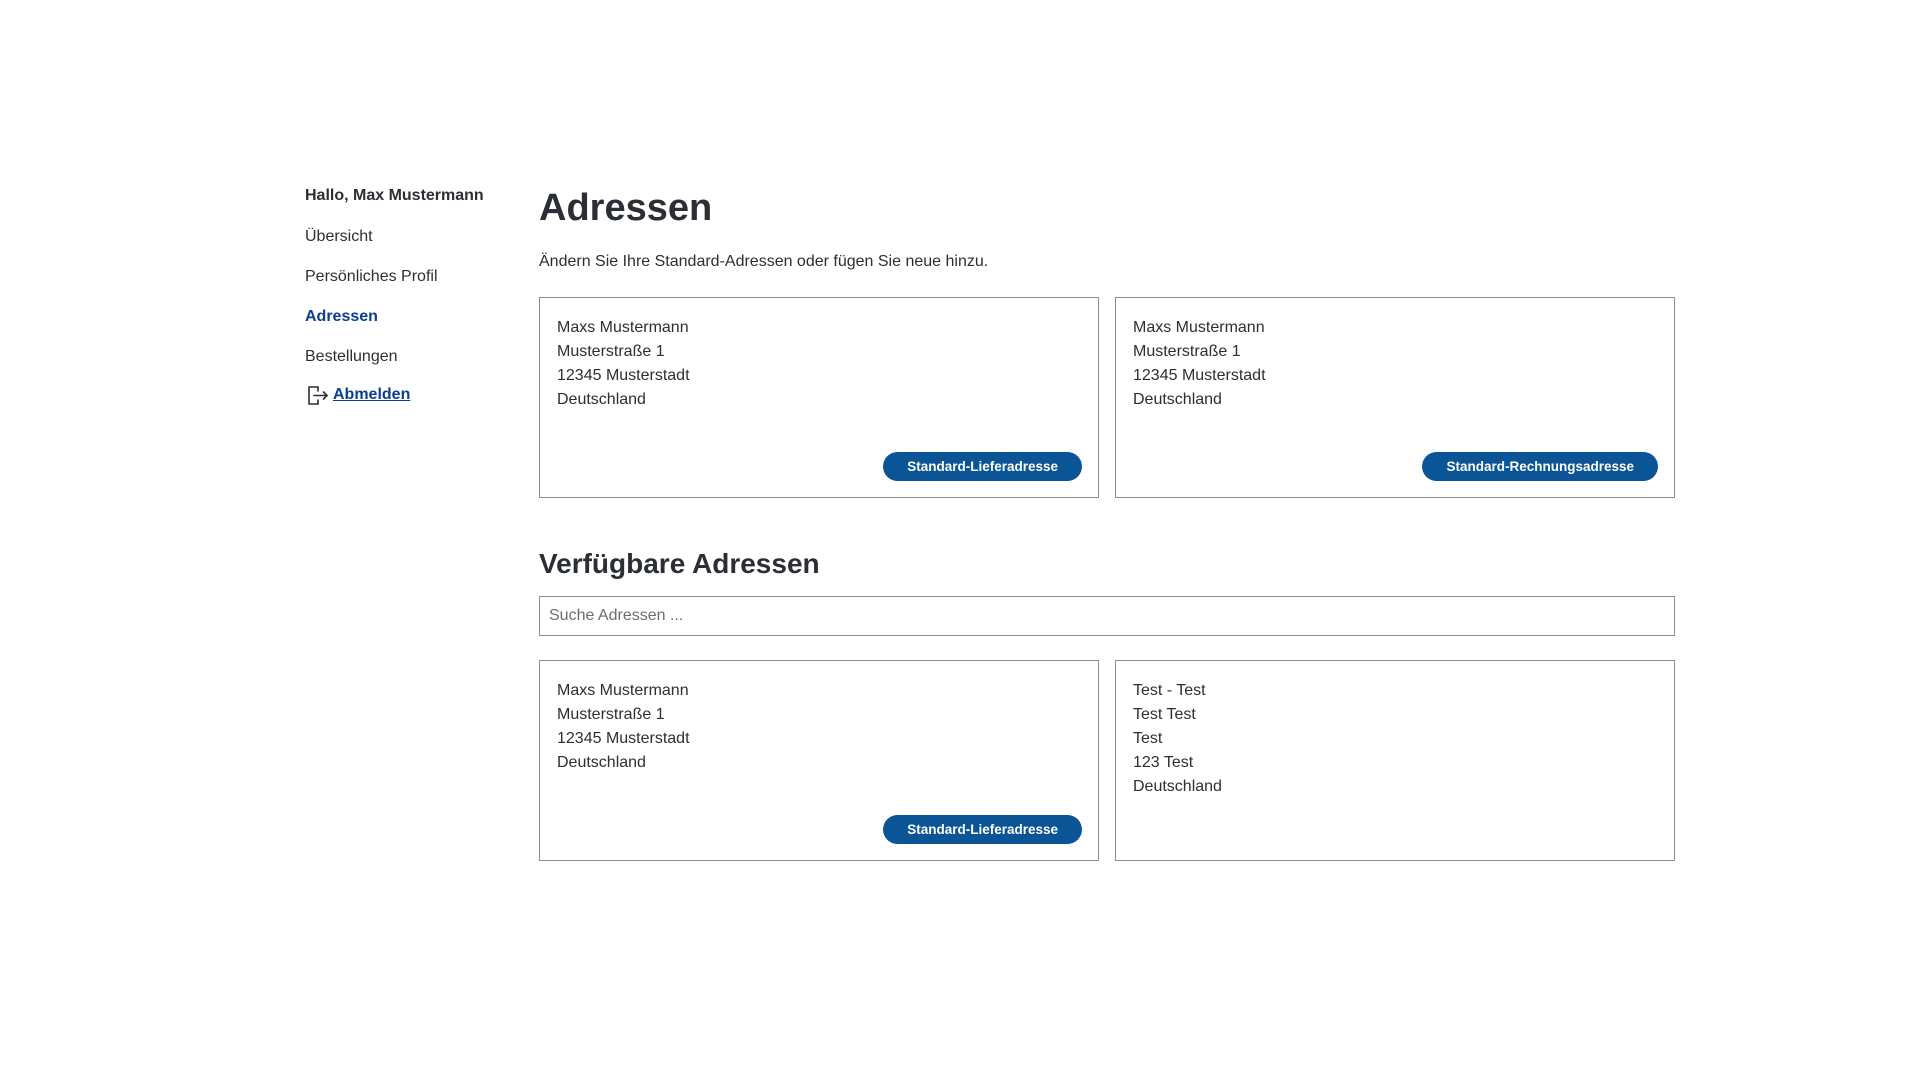  What do you see at coordinates (317, 395) in the screenshot?
I see `logout-icon` at bounding box center [317, 395].